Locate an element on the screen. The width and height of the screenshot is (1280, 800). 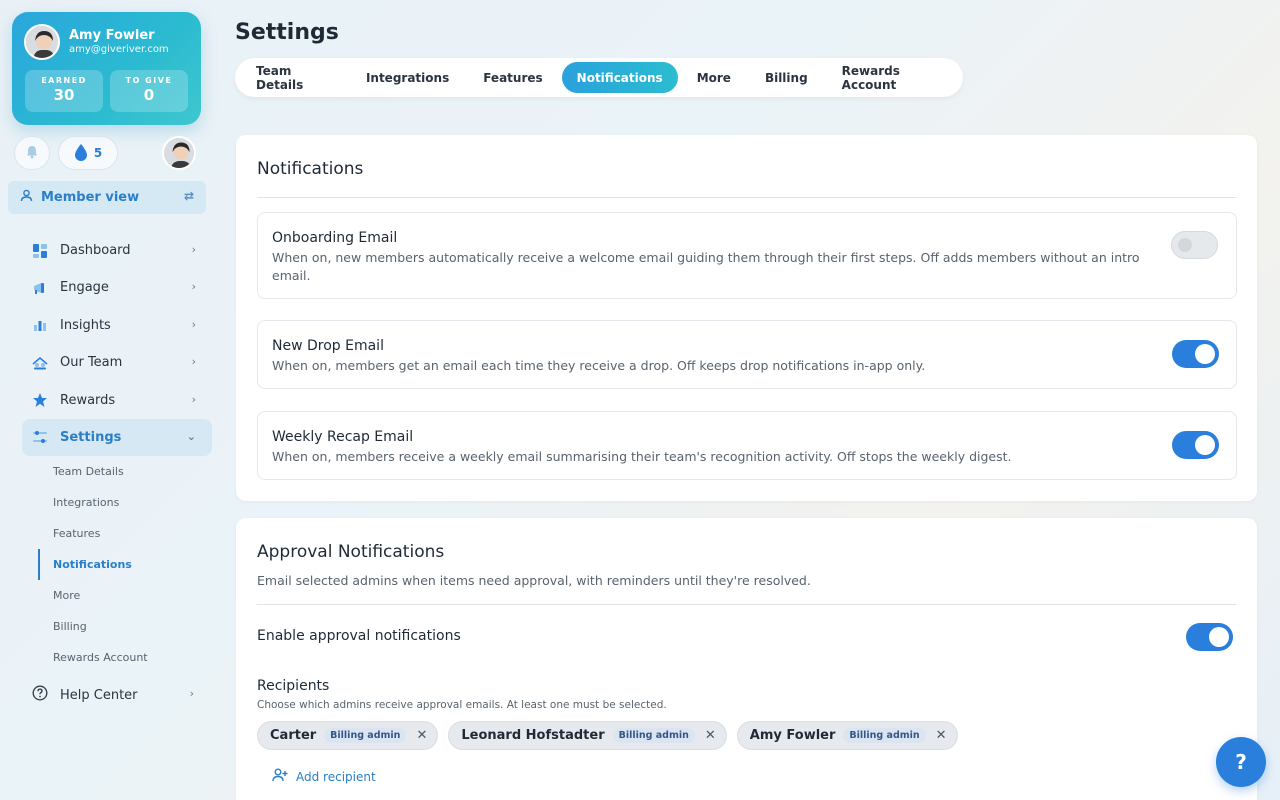
sidebar-item-help-center: Help Center › is located at coordinates (117, 695).